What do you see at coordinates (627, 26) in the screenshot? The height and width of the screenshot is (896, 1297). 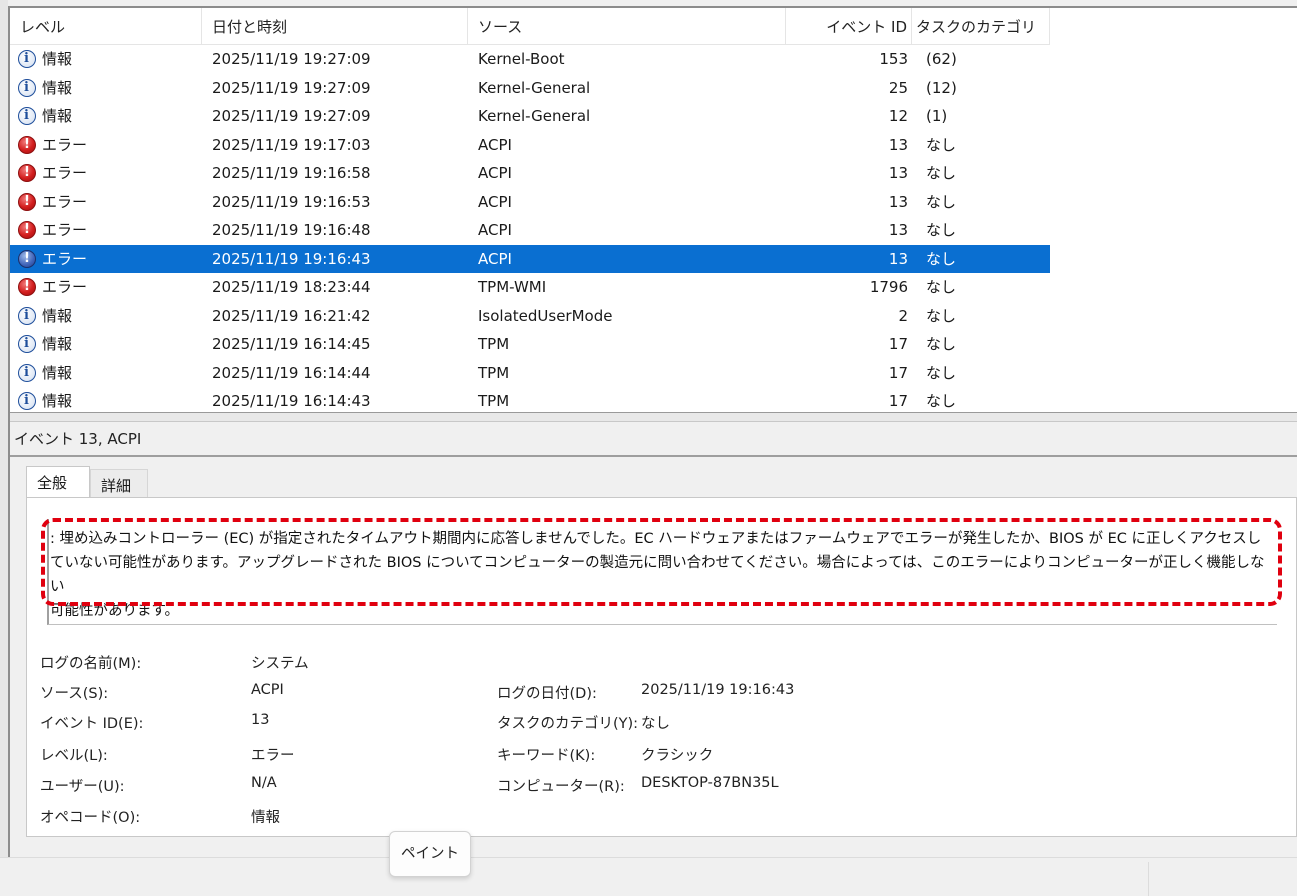 I see `column-header-source: ソース` at bounding box center [627, 26].